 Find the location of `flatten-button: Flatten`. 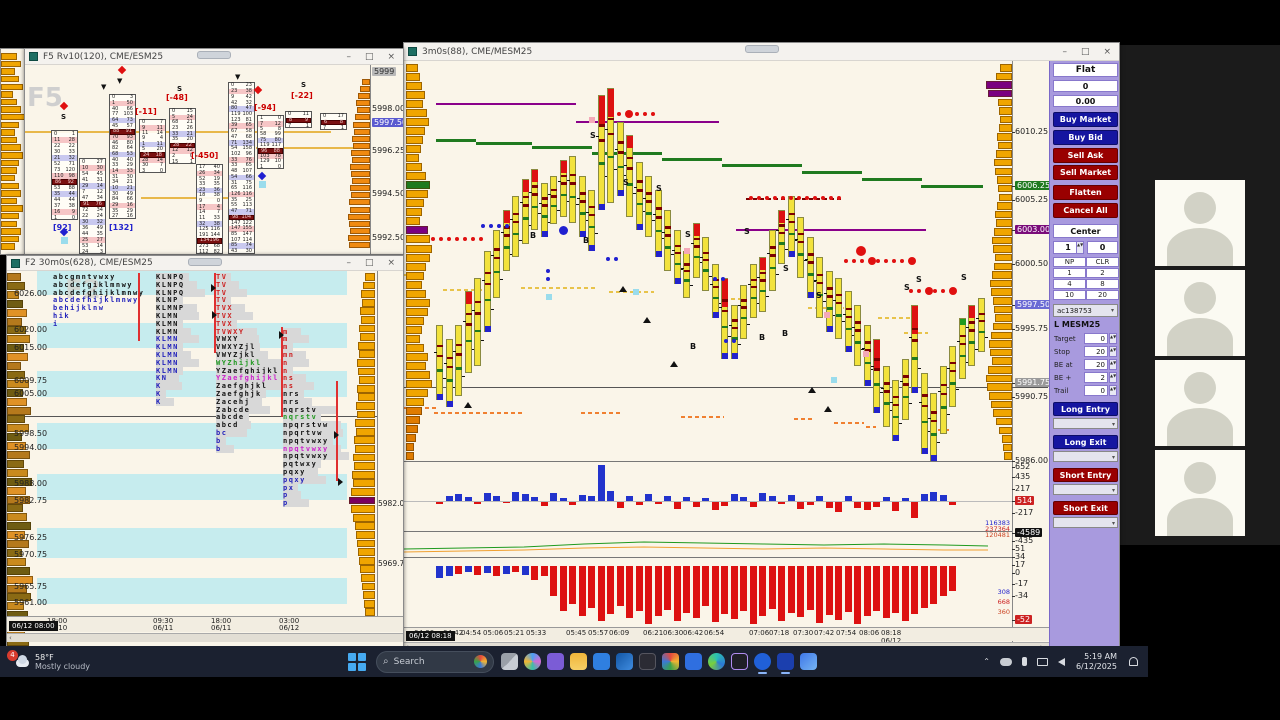

flatten-button: Flatten is located at coordinates (1085, 192).